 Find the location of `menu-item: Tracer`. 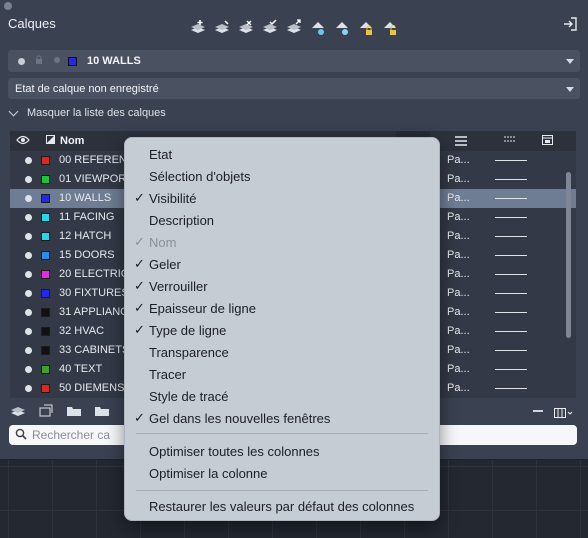

menu-item: Tracer is located at coordinates (283, 374).